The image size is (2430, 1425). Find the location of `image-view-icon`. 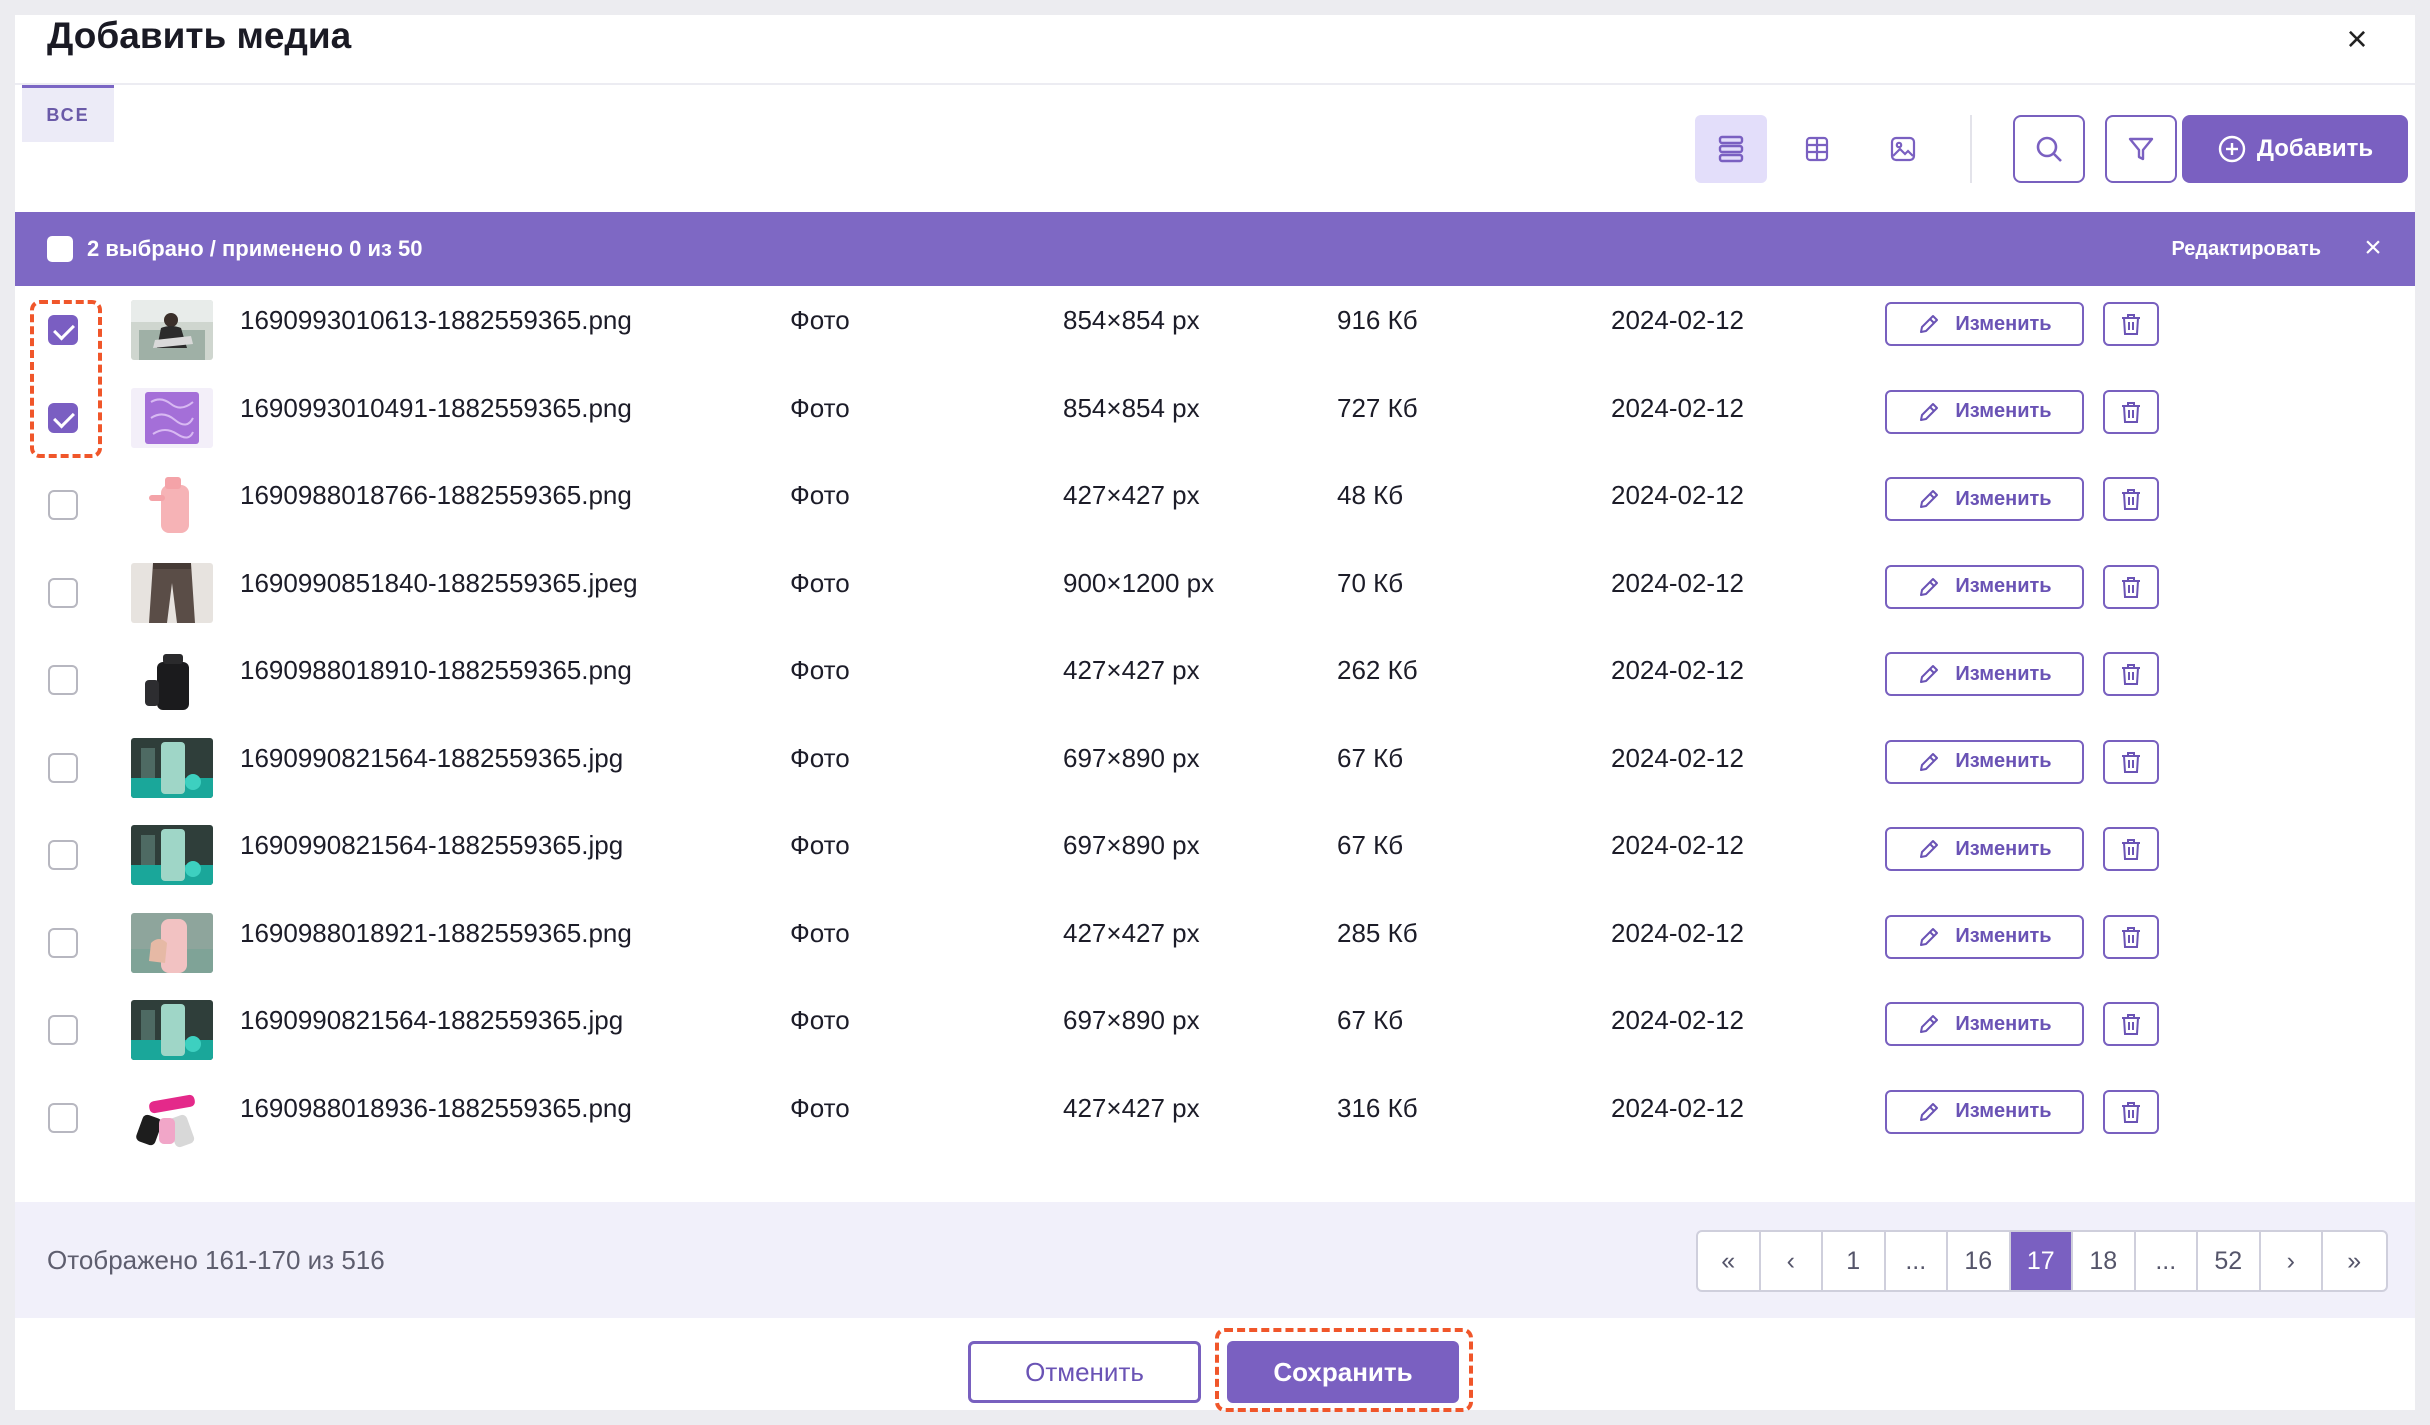

image-view-icon is located at coordinates (1903, 149).